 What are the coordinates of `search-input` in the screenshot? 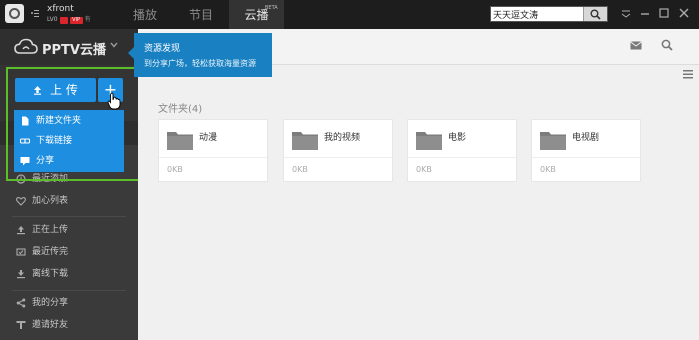 It's located at (533, 14).